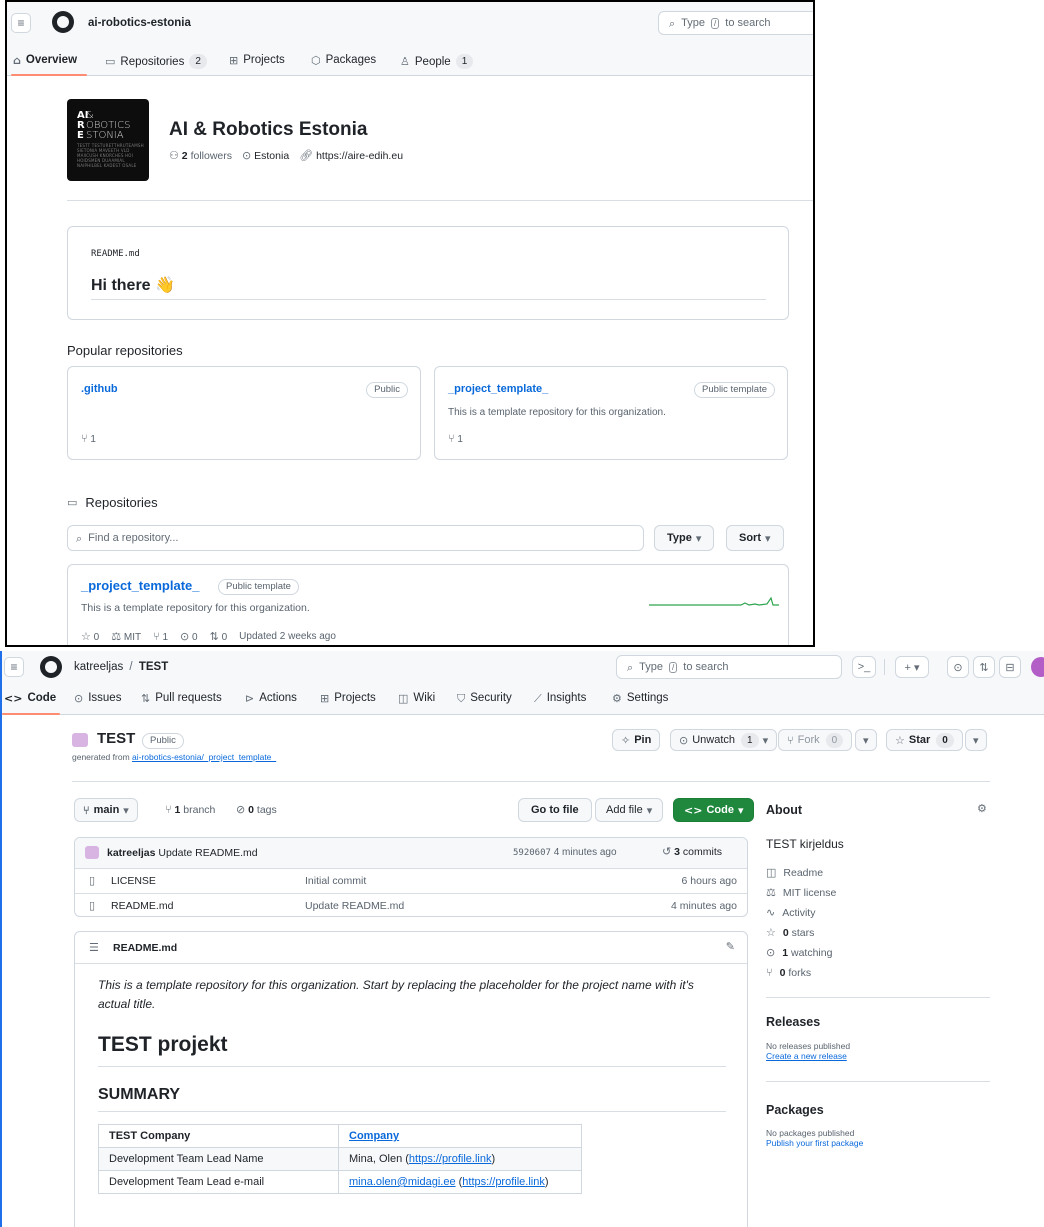 Image resolution: width=1044 pixels, height=1227 pixels. I want to click on type-filter-button: Type ▾, so click(684, 538).